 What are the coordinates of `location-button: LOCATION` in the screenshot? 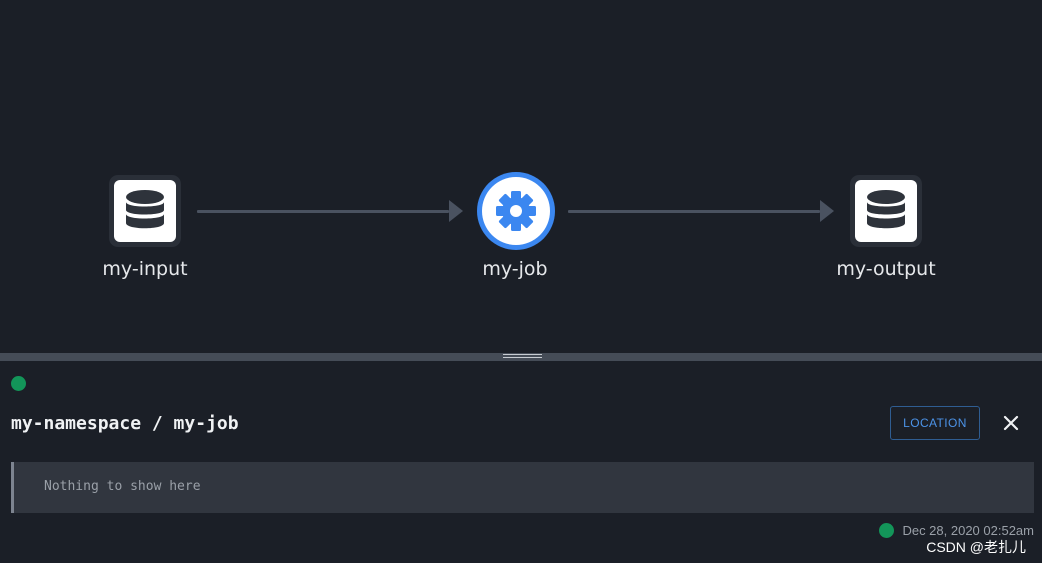 It's located at (935, 423).